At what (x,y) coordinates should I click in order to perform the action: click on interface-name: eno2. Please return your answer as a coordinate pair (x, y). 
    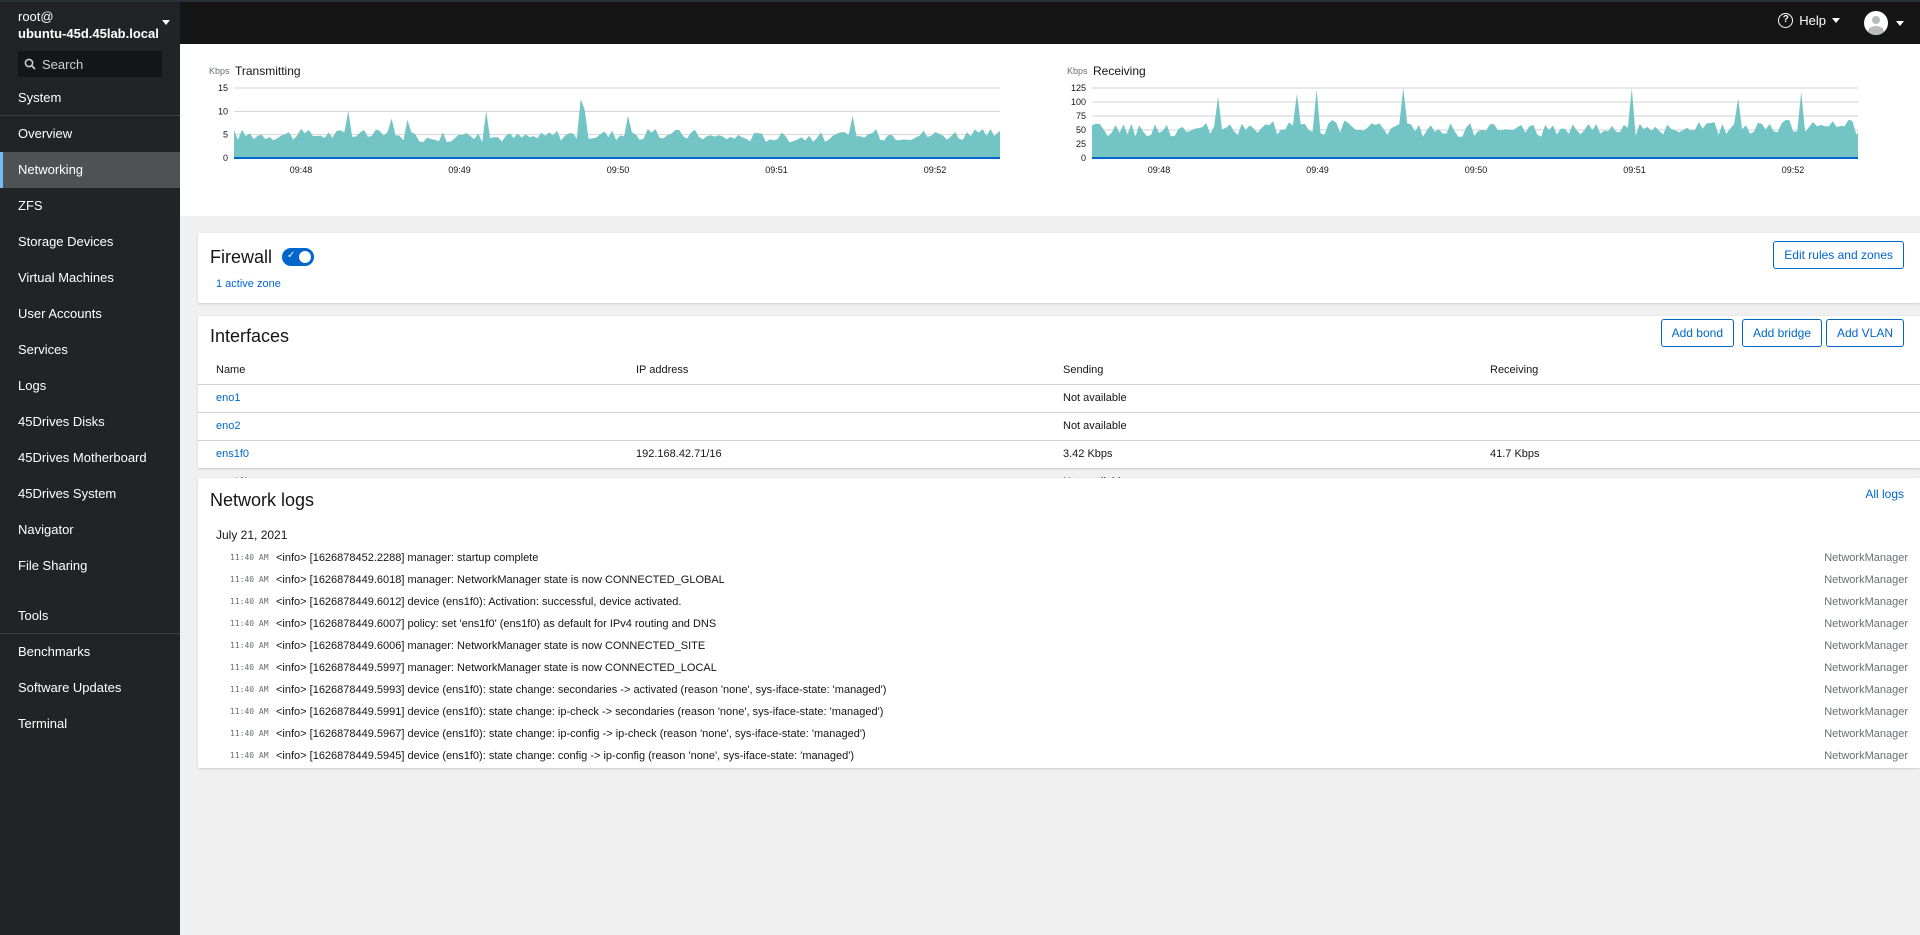
    Looking at the image, I should click on (408, 426).